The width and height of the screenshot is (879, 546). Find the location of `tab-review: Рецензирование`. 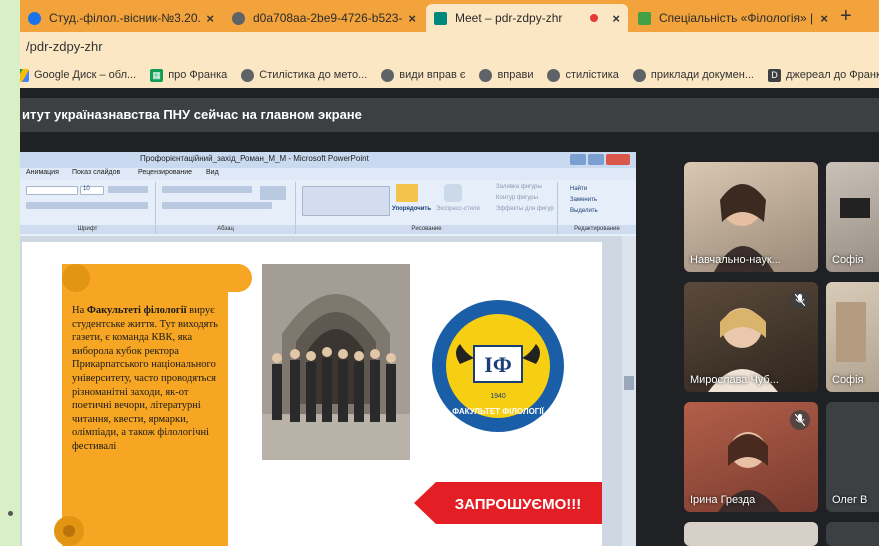

tab-review: Рецензирование is located at coordinates (165, 172).